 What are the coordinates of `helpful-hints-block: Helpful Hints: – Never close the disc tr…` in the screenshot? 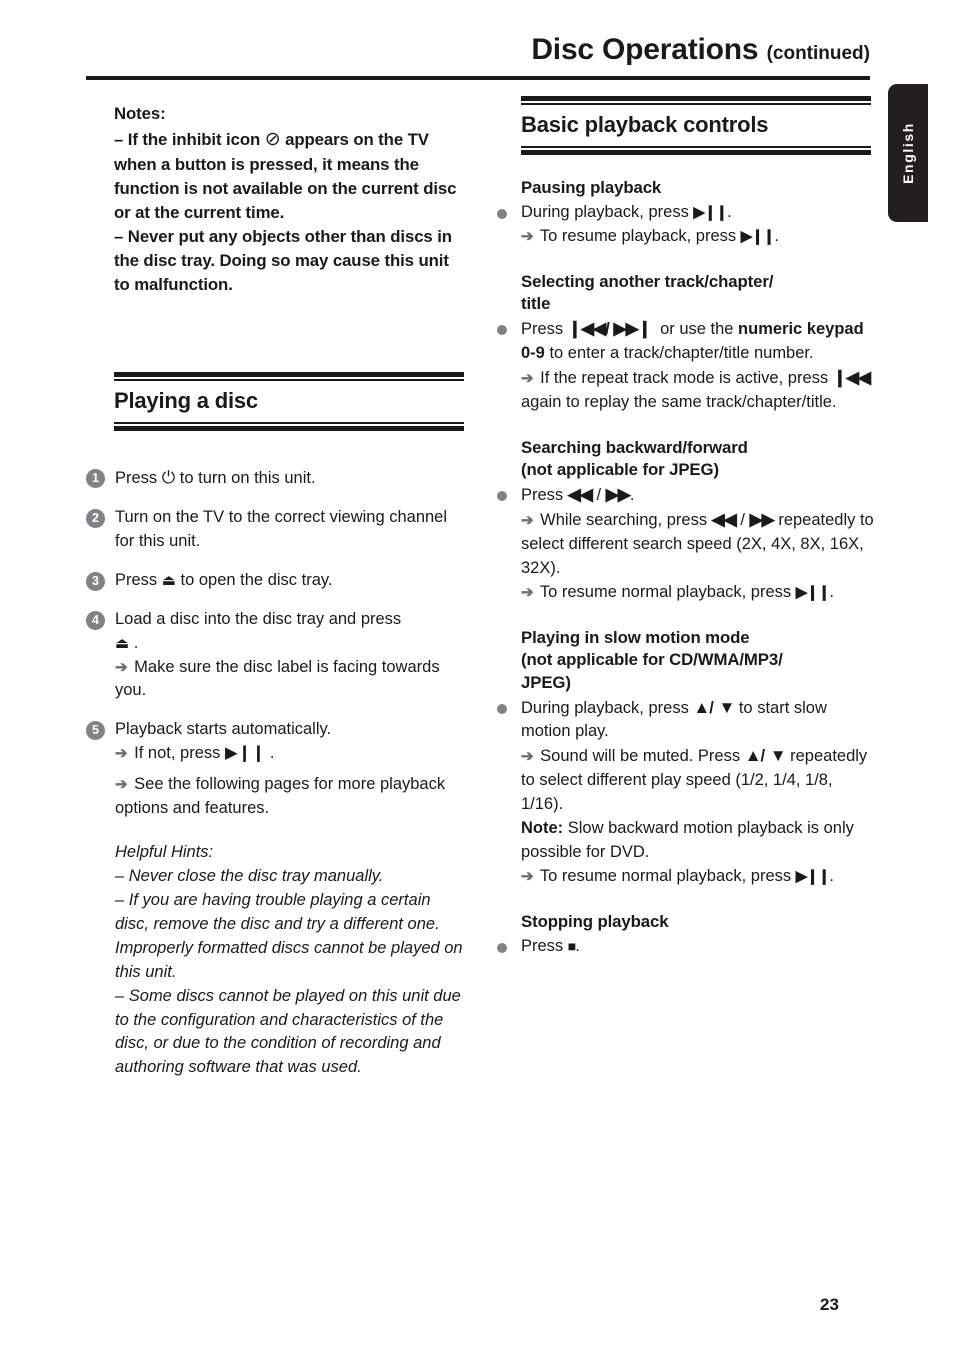 It's located at (275, 960).